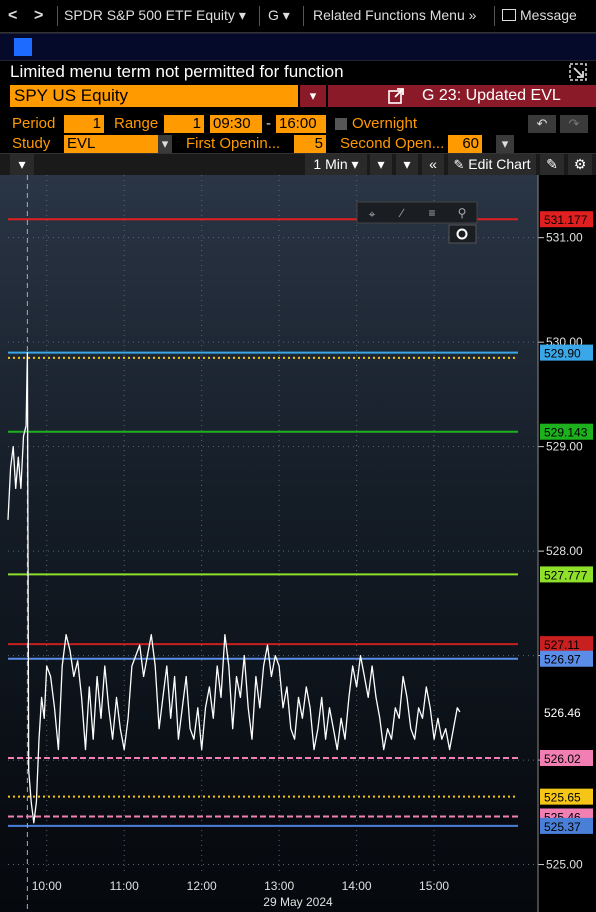 The height and width of the screenshot is (912, 596). Describe the element at coordinates (562, 798) in the screenshot. I see `line-value-tag-label: 525.65` at that location.